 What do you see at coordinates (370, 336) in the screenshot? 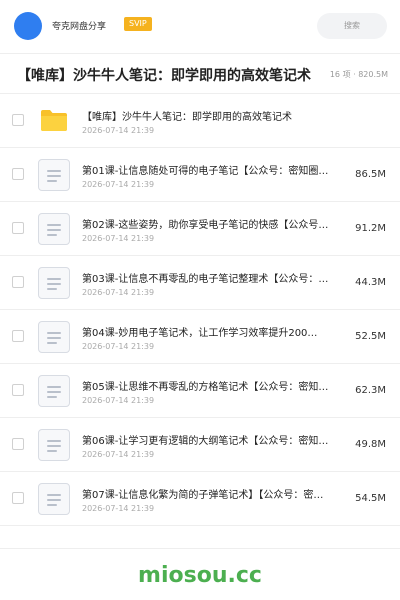
I see `file-size: 52.5M` at bounding box center [370, 336].